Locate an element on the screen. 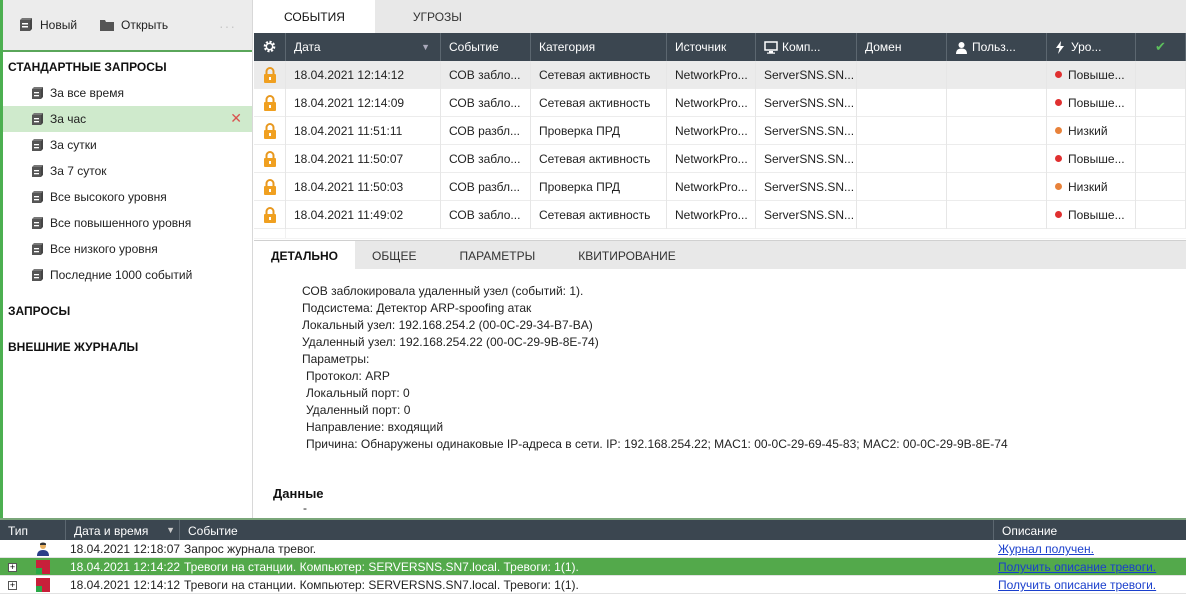  query-item: За 7 суток is located at coordinates (126, 171).